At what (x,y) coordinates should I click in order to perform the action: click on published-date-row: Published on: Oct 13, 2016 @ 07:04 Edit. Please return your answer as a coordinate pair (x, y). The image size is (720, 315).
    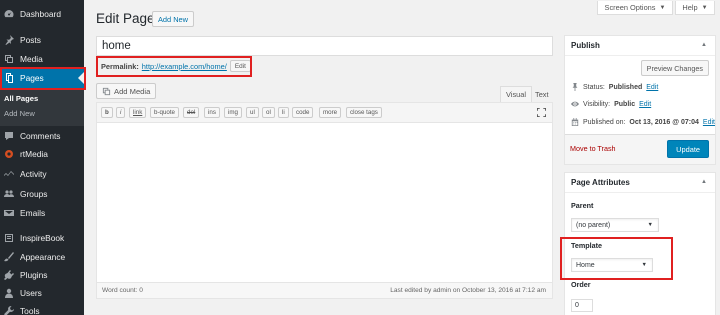
    Looking at the image, I should click on (643, 122).